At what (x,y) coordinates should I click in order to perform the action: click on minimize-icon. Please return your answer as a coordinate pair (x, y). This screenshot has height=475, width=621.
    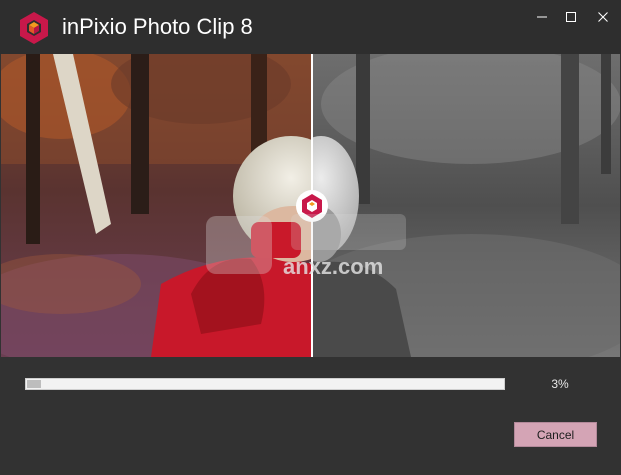
    Looking at the image, I should click on (542, 17).